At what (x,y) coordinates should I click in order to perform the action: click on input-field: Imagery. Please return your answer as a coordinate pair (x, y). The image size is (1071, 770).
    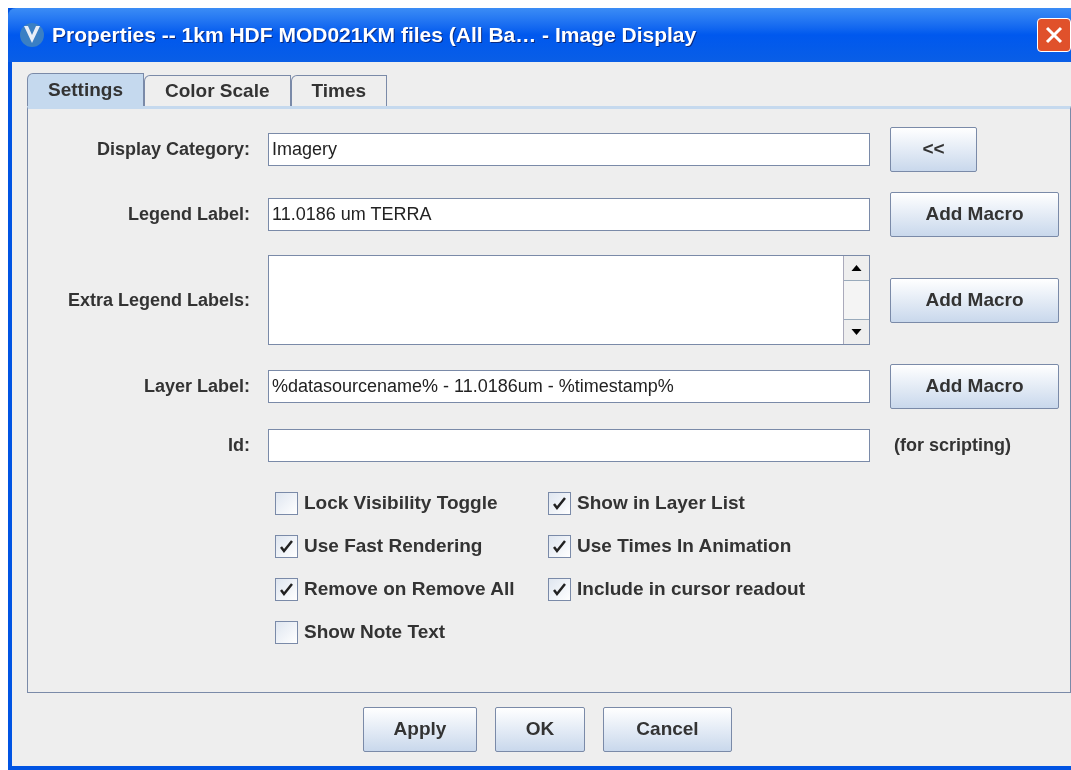
    Looking at the image, I should click on (569, 149).